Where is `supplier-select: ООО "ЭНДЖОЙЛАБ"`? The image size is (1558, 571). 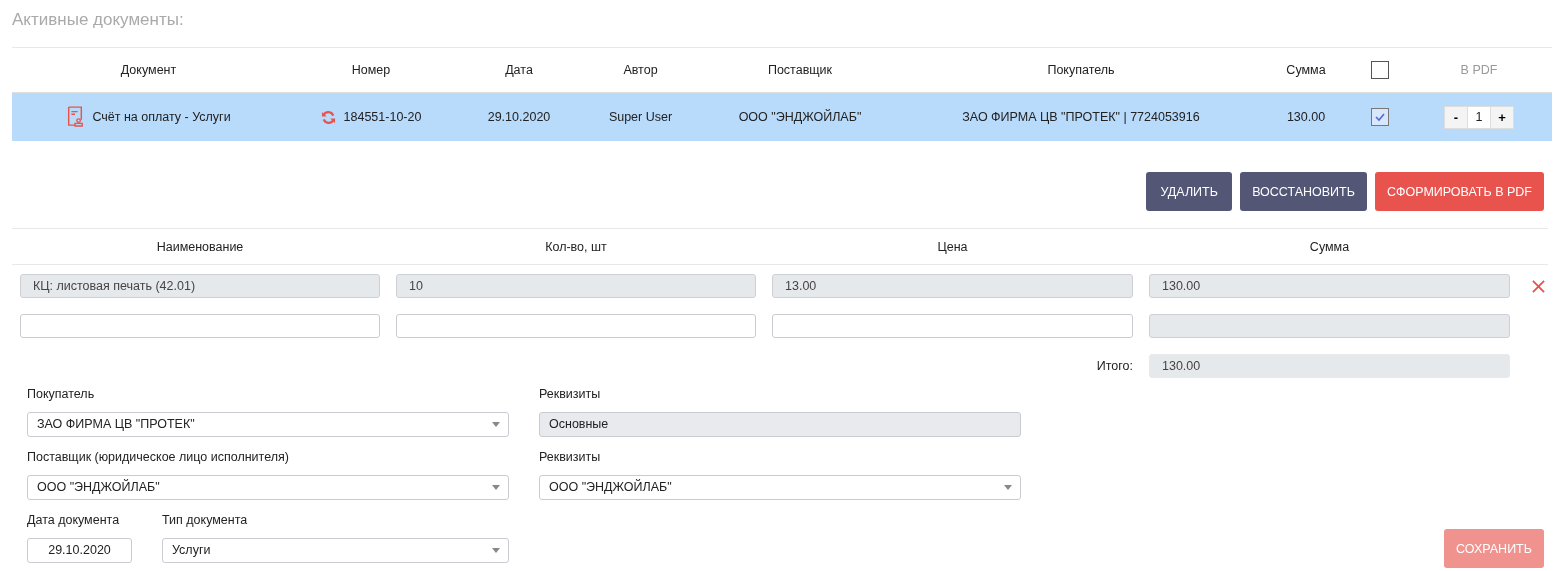 supplier-select: ООО "ЭНДЖОЙЛАБ" is located at coordinates (268, 487).